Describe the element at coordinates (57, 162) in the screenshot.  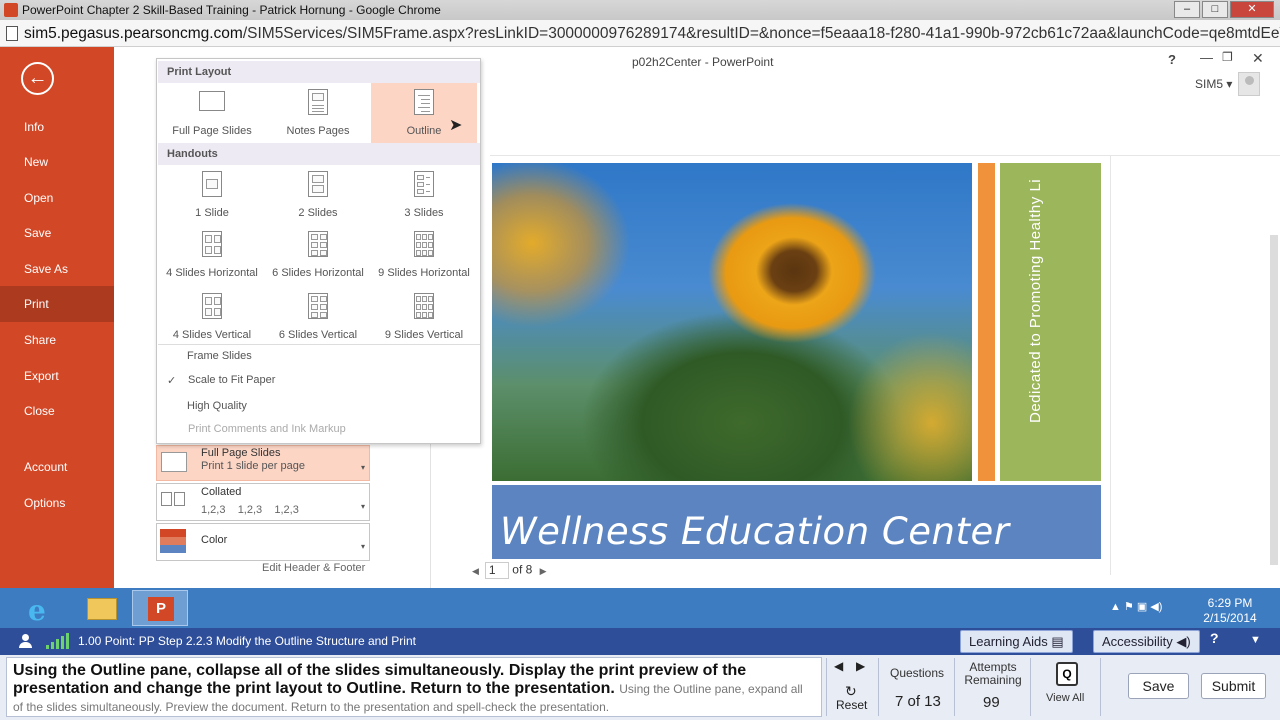
I see `backstage-item-new: New` at that location.